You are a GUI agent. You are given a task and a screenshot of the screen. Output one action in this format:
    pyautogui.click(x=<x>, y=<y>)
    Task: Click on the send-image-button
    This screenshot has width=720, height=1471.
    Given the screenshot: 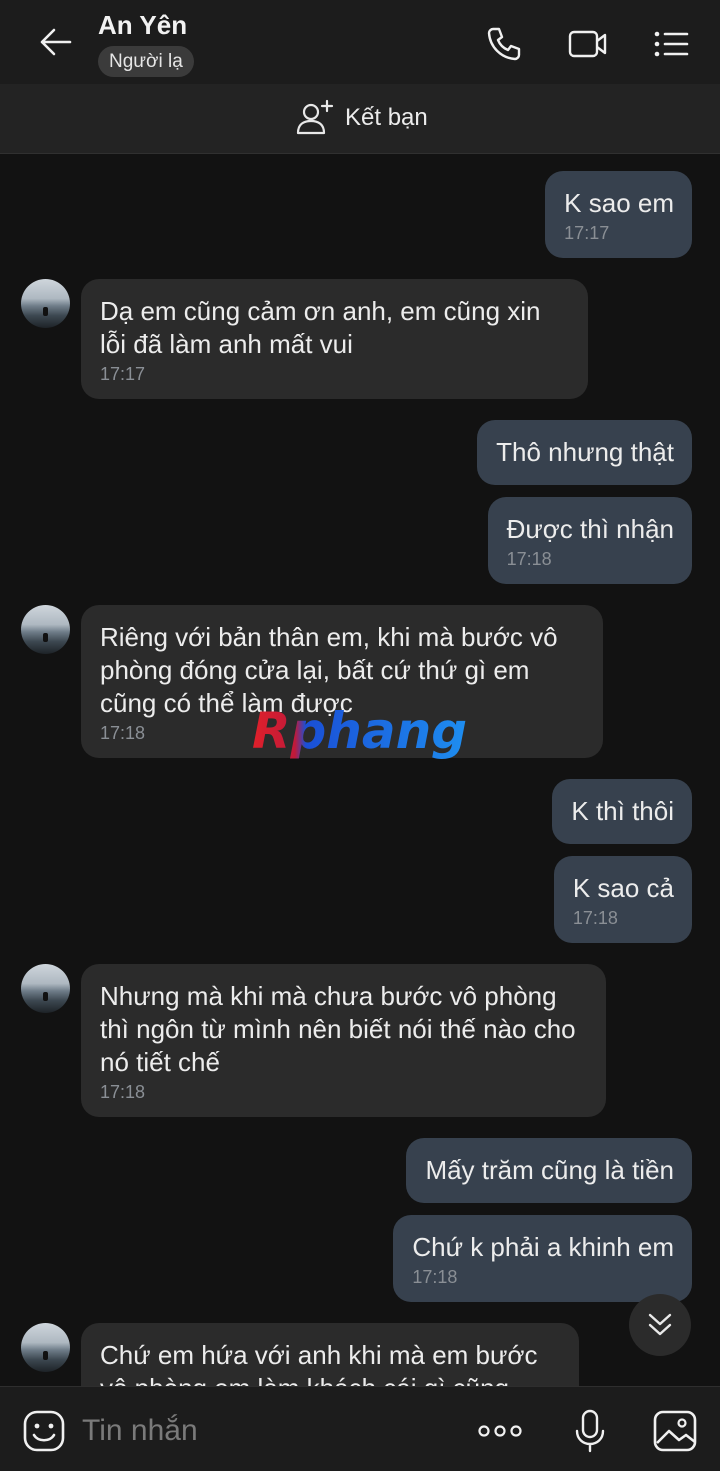 What is the action you would take?
    pyautogui.click(x=676, y=1431)
    